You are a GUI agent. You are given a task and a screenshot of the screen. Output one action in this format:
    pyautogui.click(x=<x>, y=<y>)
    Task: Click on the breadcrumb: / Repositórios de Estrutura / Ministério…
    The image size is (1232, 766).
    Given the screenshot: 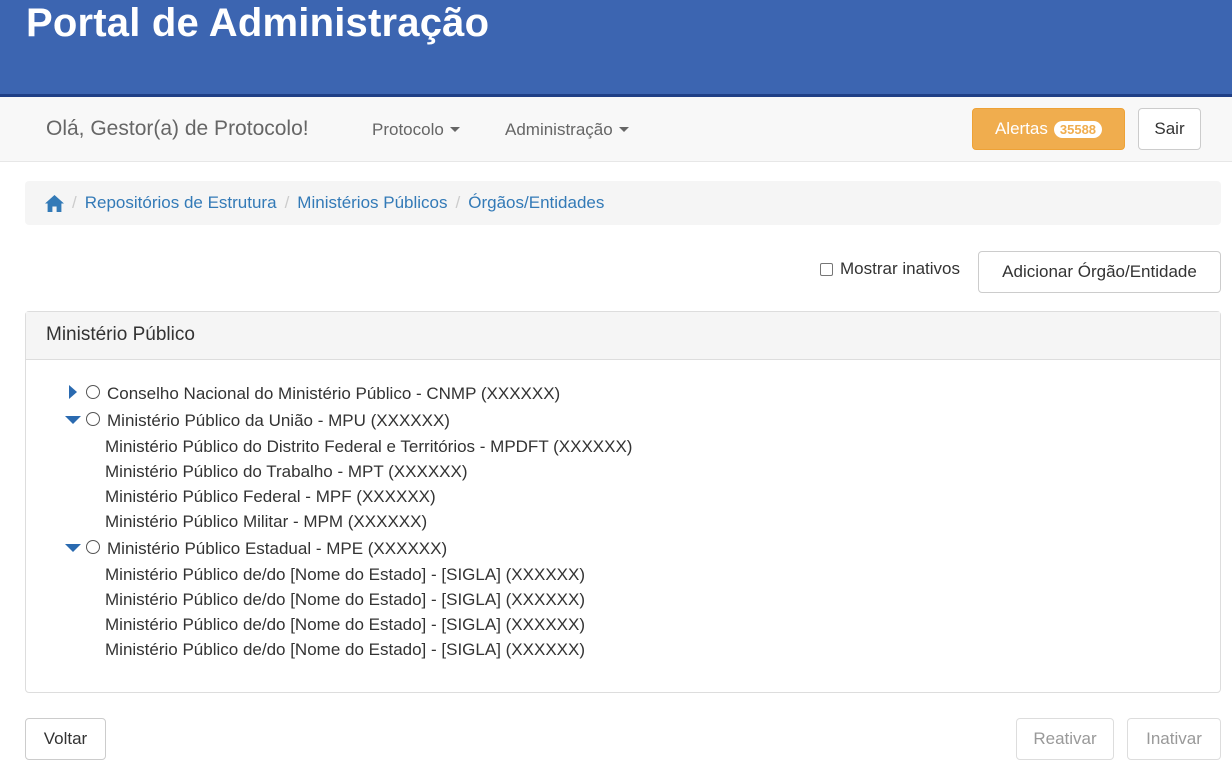 What is the action you would take?
    pyautogui.click(x=623, y=203)
    